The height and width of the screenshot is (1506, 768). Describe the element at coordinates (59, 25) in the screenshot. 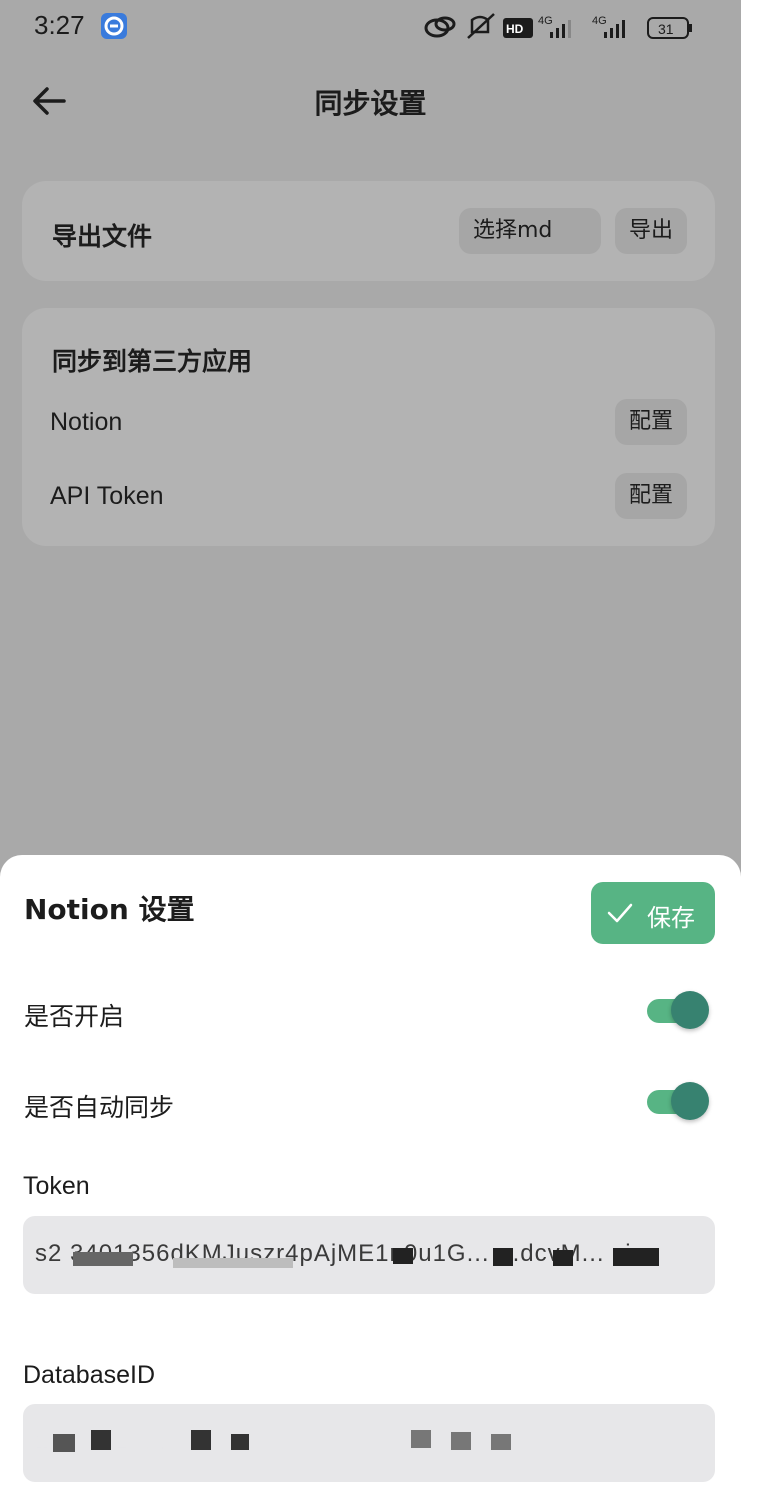

I see `status-time: 3:27` at that location.